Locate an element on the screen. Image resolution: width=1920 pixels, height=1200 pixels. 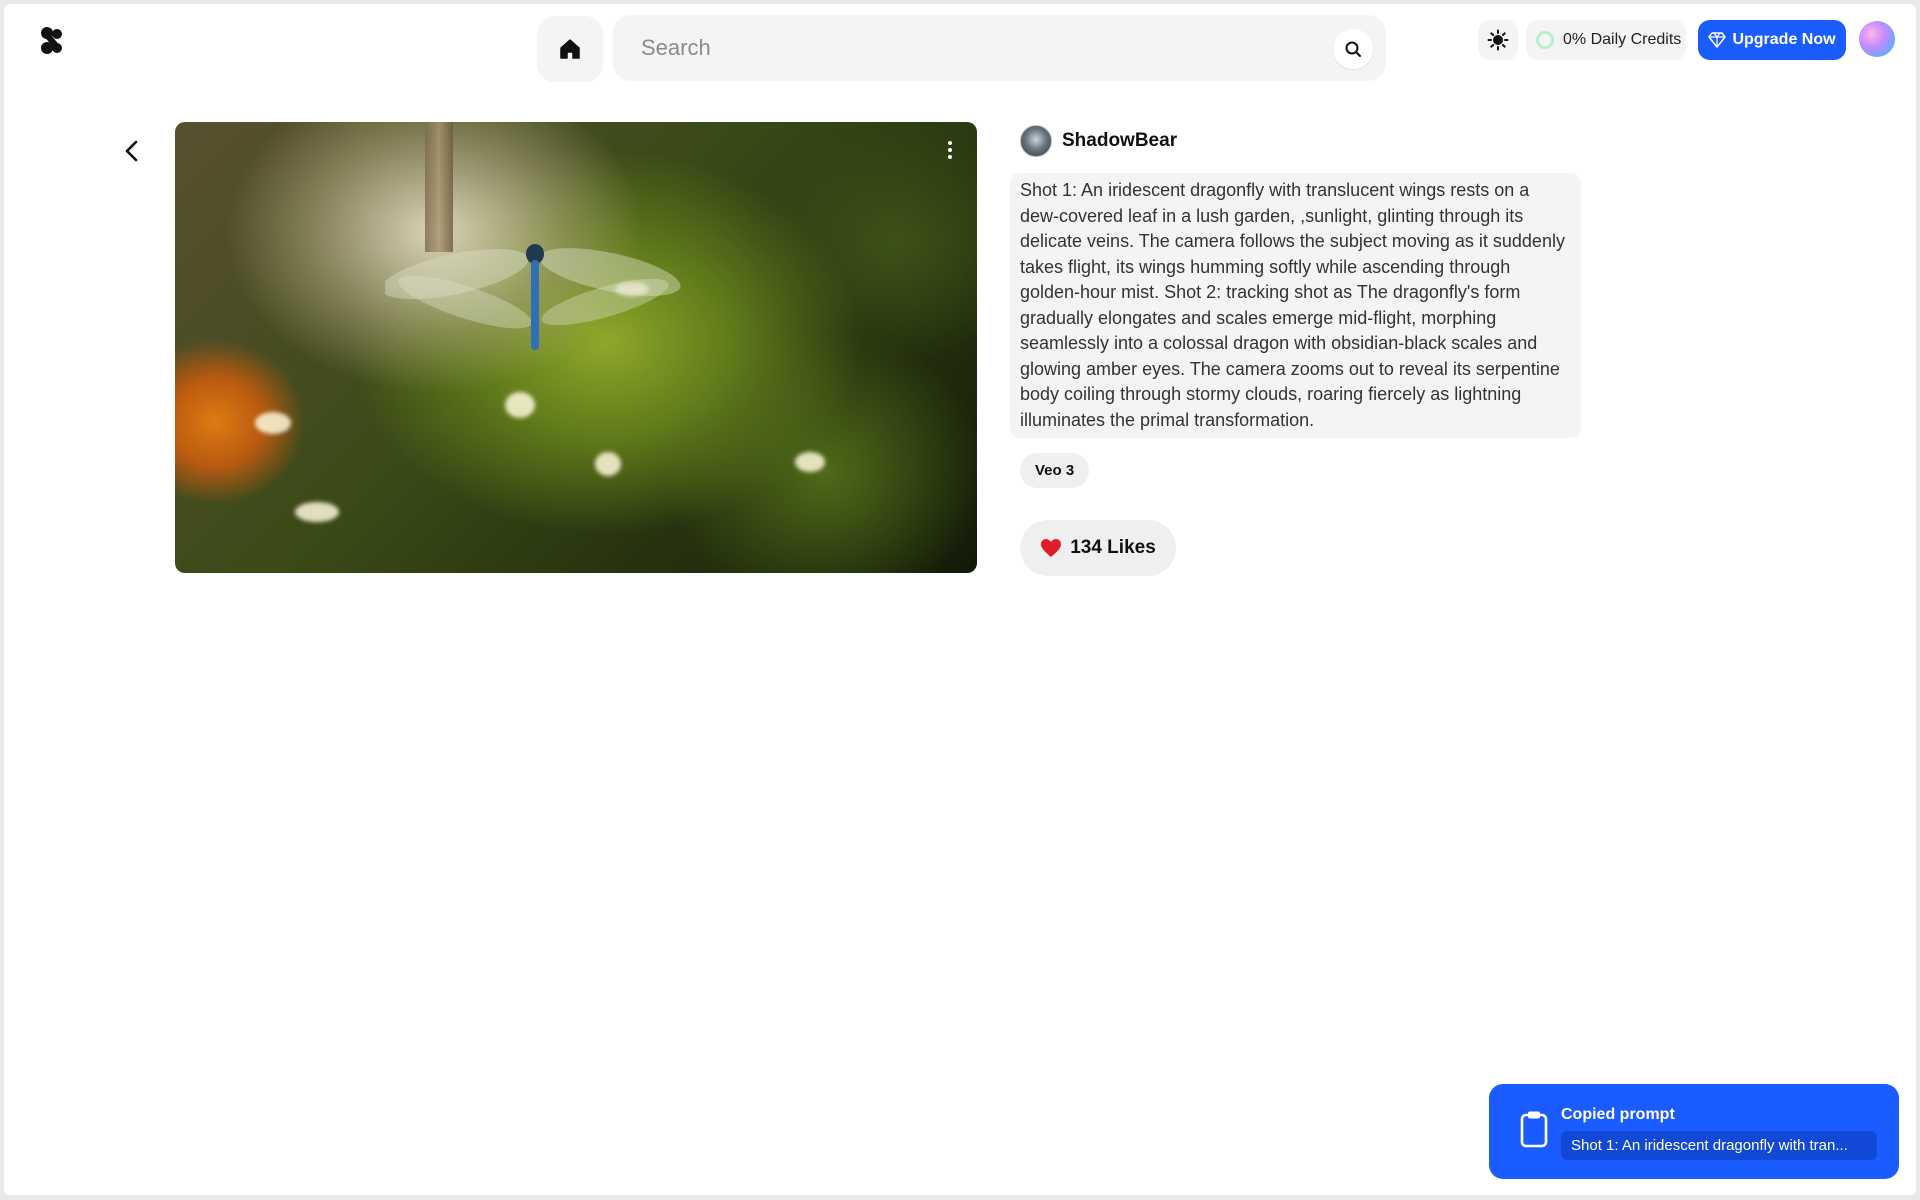
search-input is located at coordinates (999, 48).